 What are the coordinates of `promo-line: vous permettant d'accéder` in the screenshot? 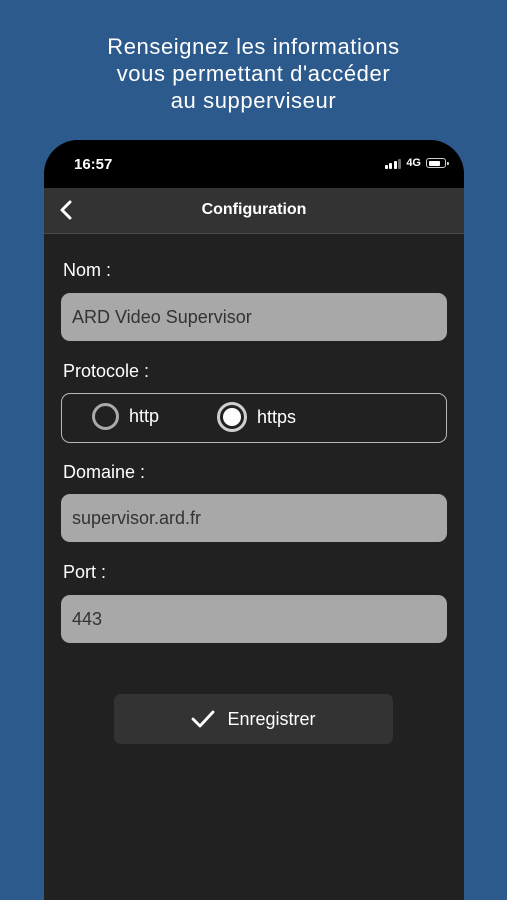 It's located at (253, 73).